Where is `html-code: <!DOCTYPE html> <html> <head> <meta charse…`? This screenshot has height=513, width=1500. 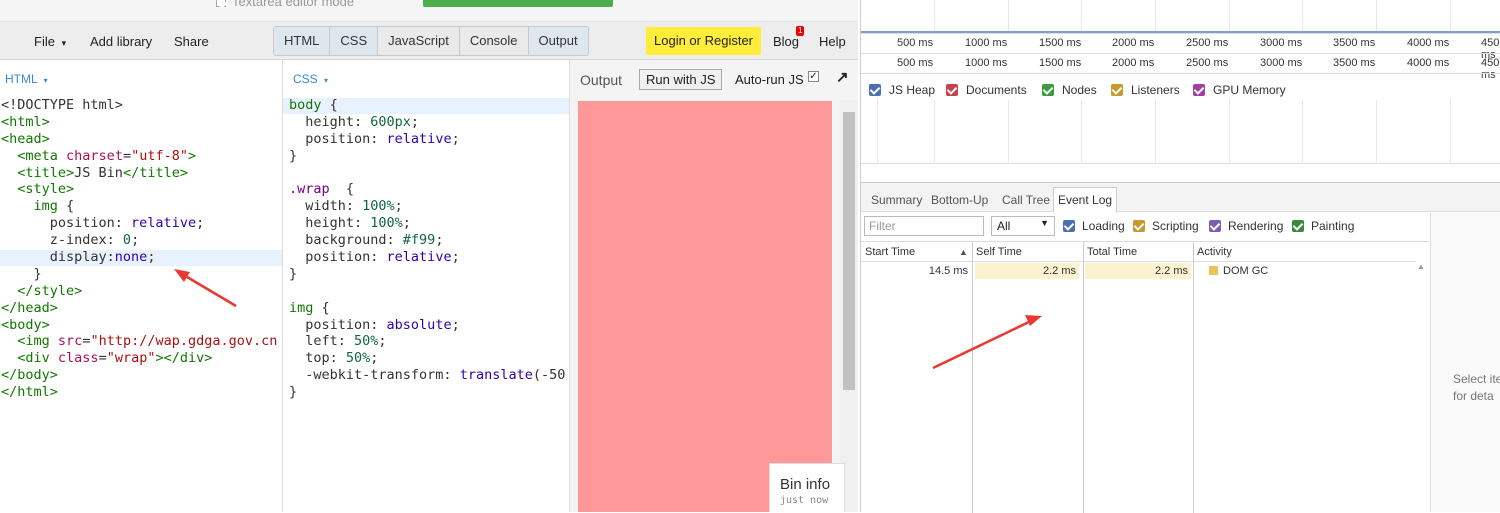
html-code: <!DOCTYPE html> <html> <head> <meta charse… is located at coordinates (141, 252).